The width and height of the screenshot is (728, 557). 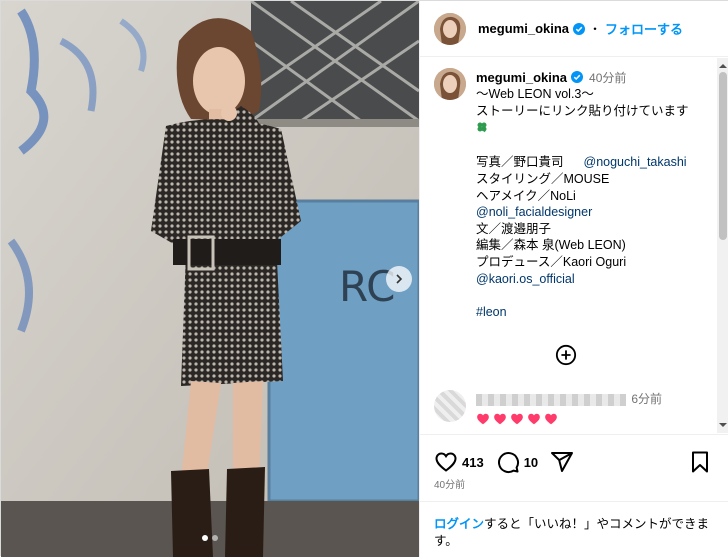 What do you see at coordinates (723, 425) in the screenshot?
I see `scroll-down-arrow-icon` at bounding box center [723, 425].